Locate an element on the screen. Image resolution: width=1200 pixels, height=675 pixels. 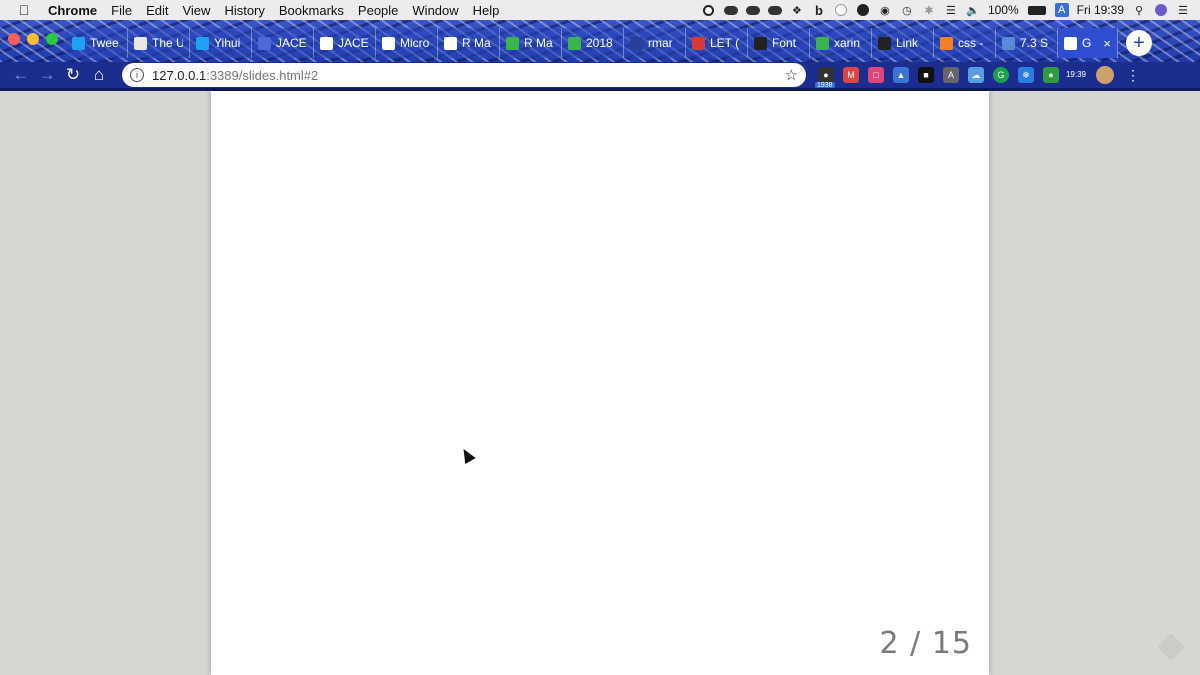
notification-center-icon: ☰ is located at coordinates (1183, 10).